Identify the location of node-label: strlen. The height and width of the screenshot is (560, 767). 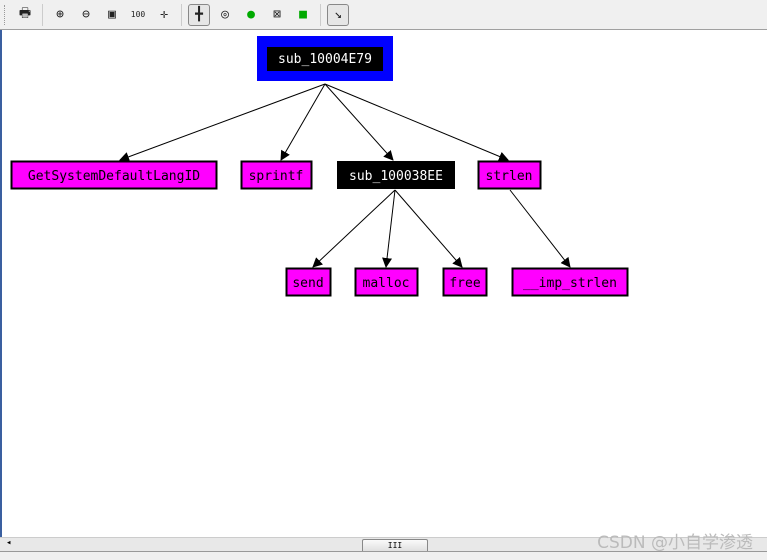
(509, 176).